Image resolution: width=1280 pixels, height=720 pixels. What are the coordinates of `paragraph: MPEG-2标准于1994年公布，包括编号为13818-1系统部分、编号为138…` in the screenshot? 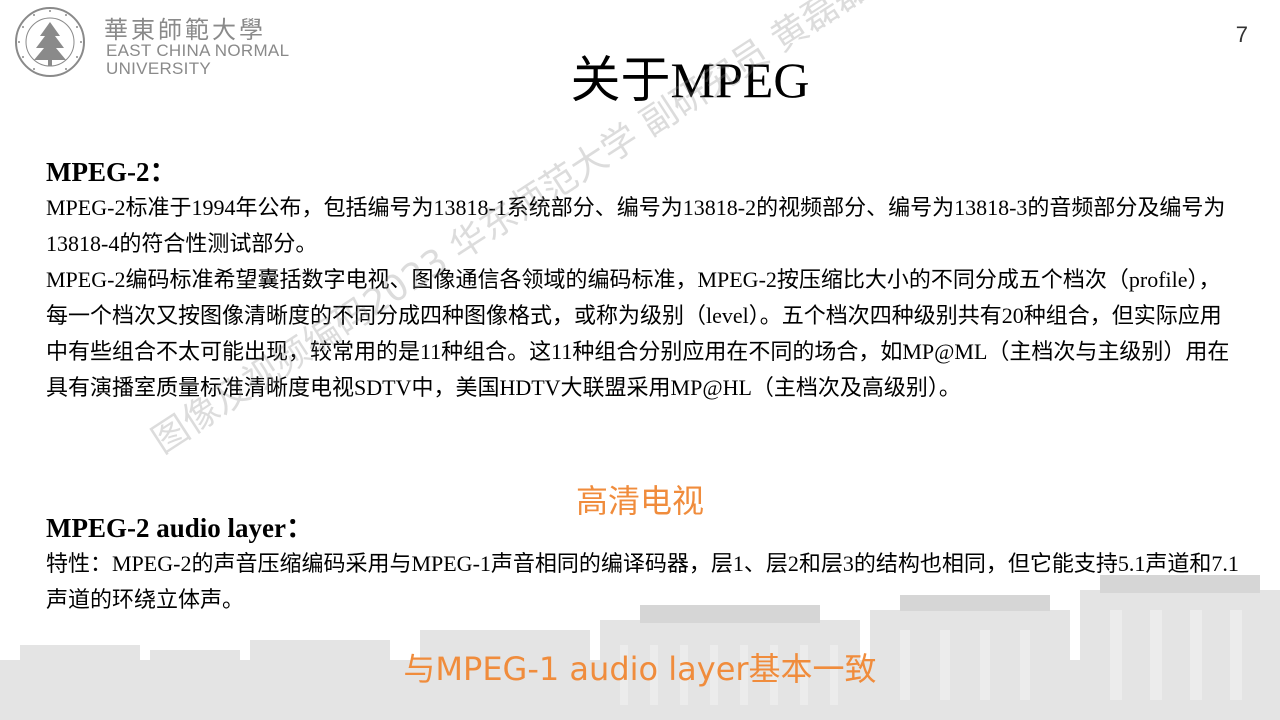 It's located at (636, 225).